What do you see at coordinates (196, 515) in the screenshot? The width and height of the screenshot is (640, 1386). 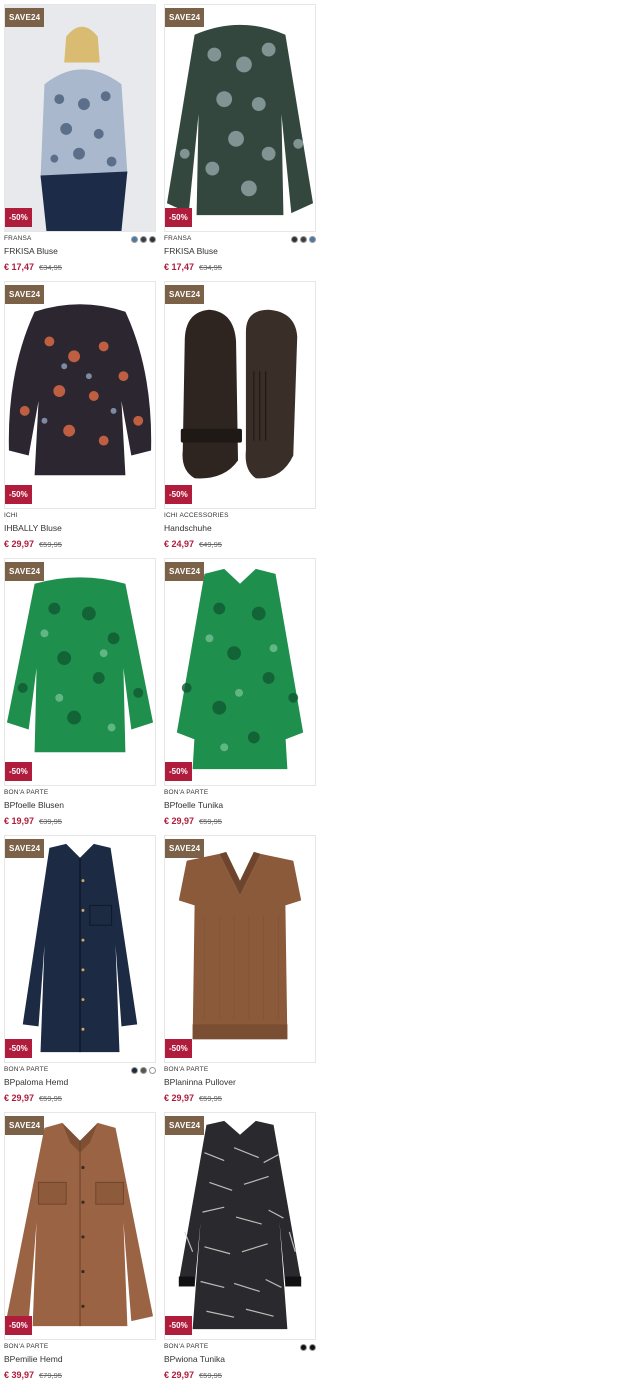 I see `product-brand: ICHI ACCESSORIES` at bounding box center [196, 515].